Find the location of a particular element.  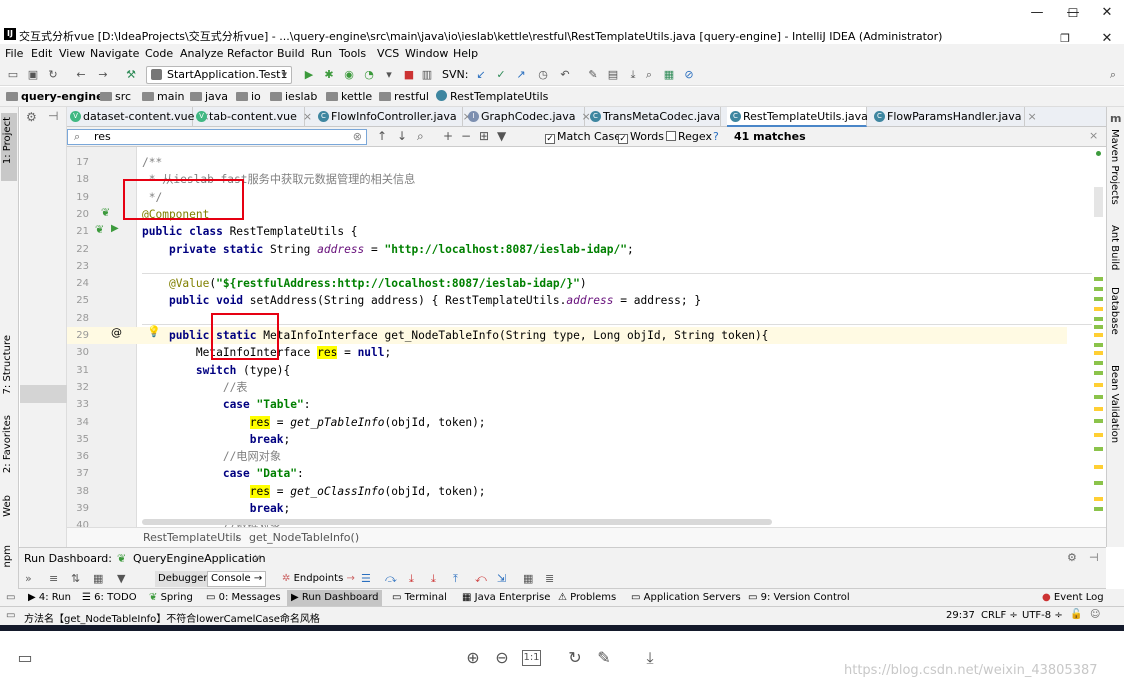

actual-size-button: 1:1 is located at coordinates (531, 658).